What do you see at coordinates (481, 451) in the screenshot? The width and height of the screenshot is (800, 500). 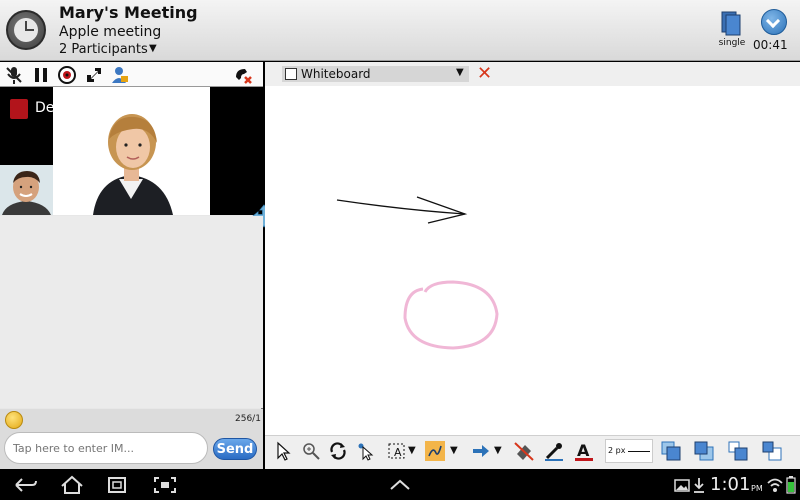 I see `arrow-shape-icon` at bounding box center [481, 451].